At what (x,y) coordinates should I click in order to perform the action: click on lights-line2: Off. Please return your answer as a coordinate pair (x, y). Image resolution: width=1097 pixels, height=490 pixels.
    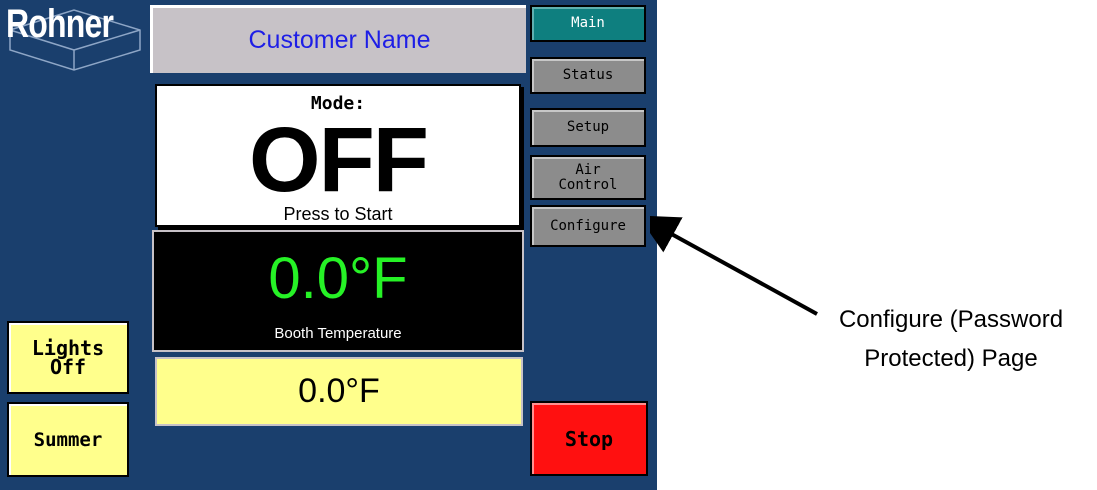
    Looking at the image, I should click on (68, 366).